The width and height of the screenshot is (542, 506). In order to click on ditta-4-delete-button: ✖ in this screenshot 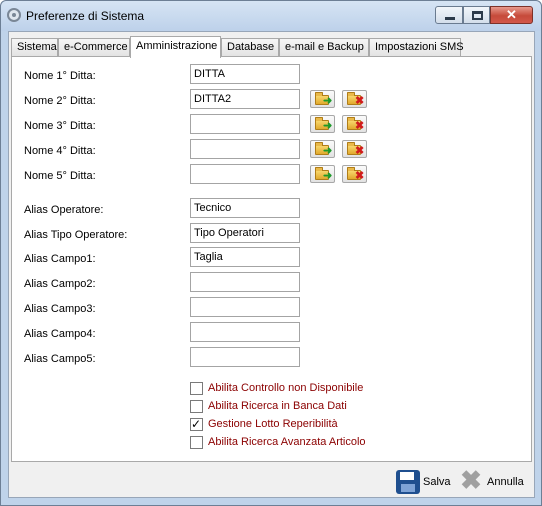, I will do `click(354, 149)`.